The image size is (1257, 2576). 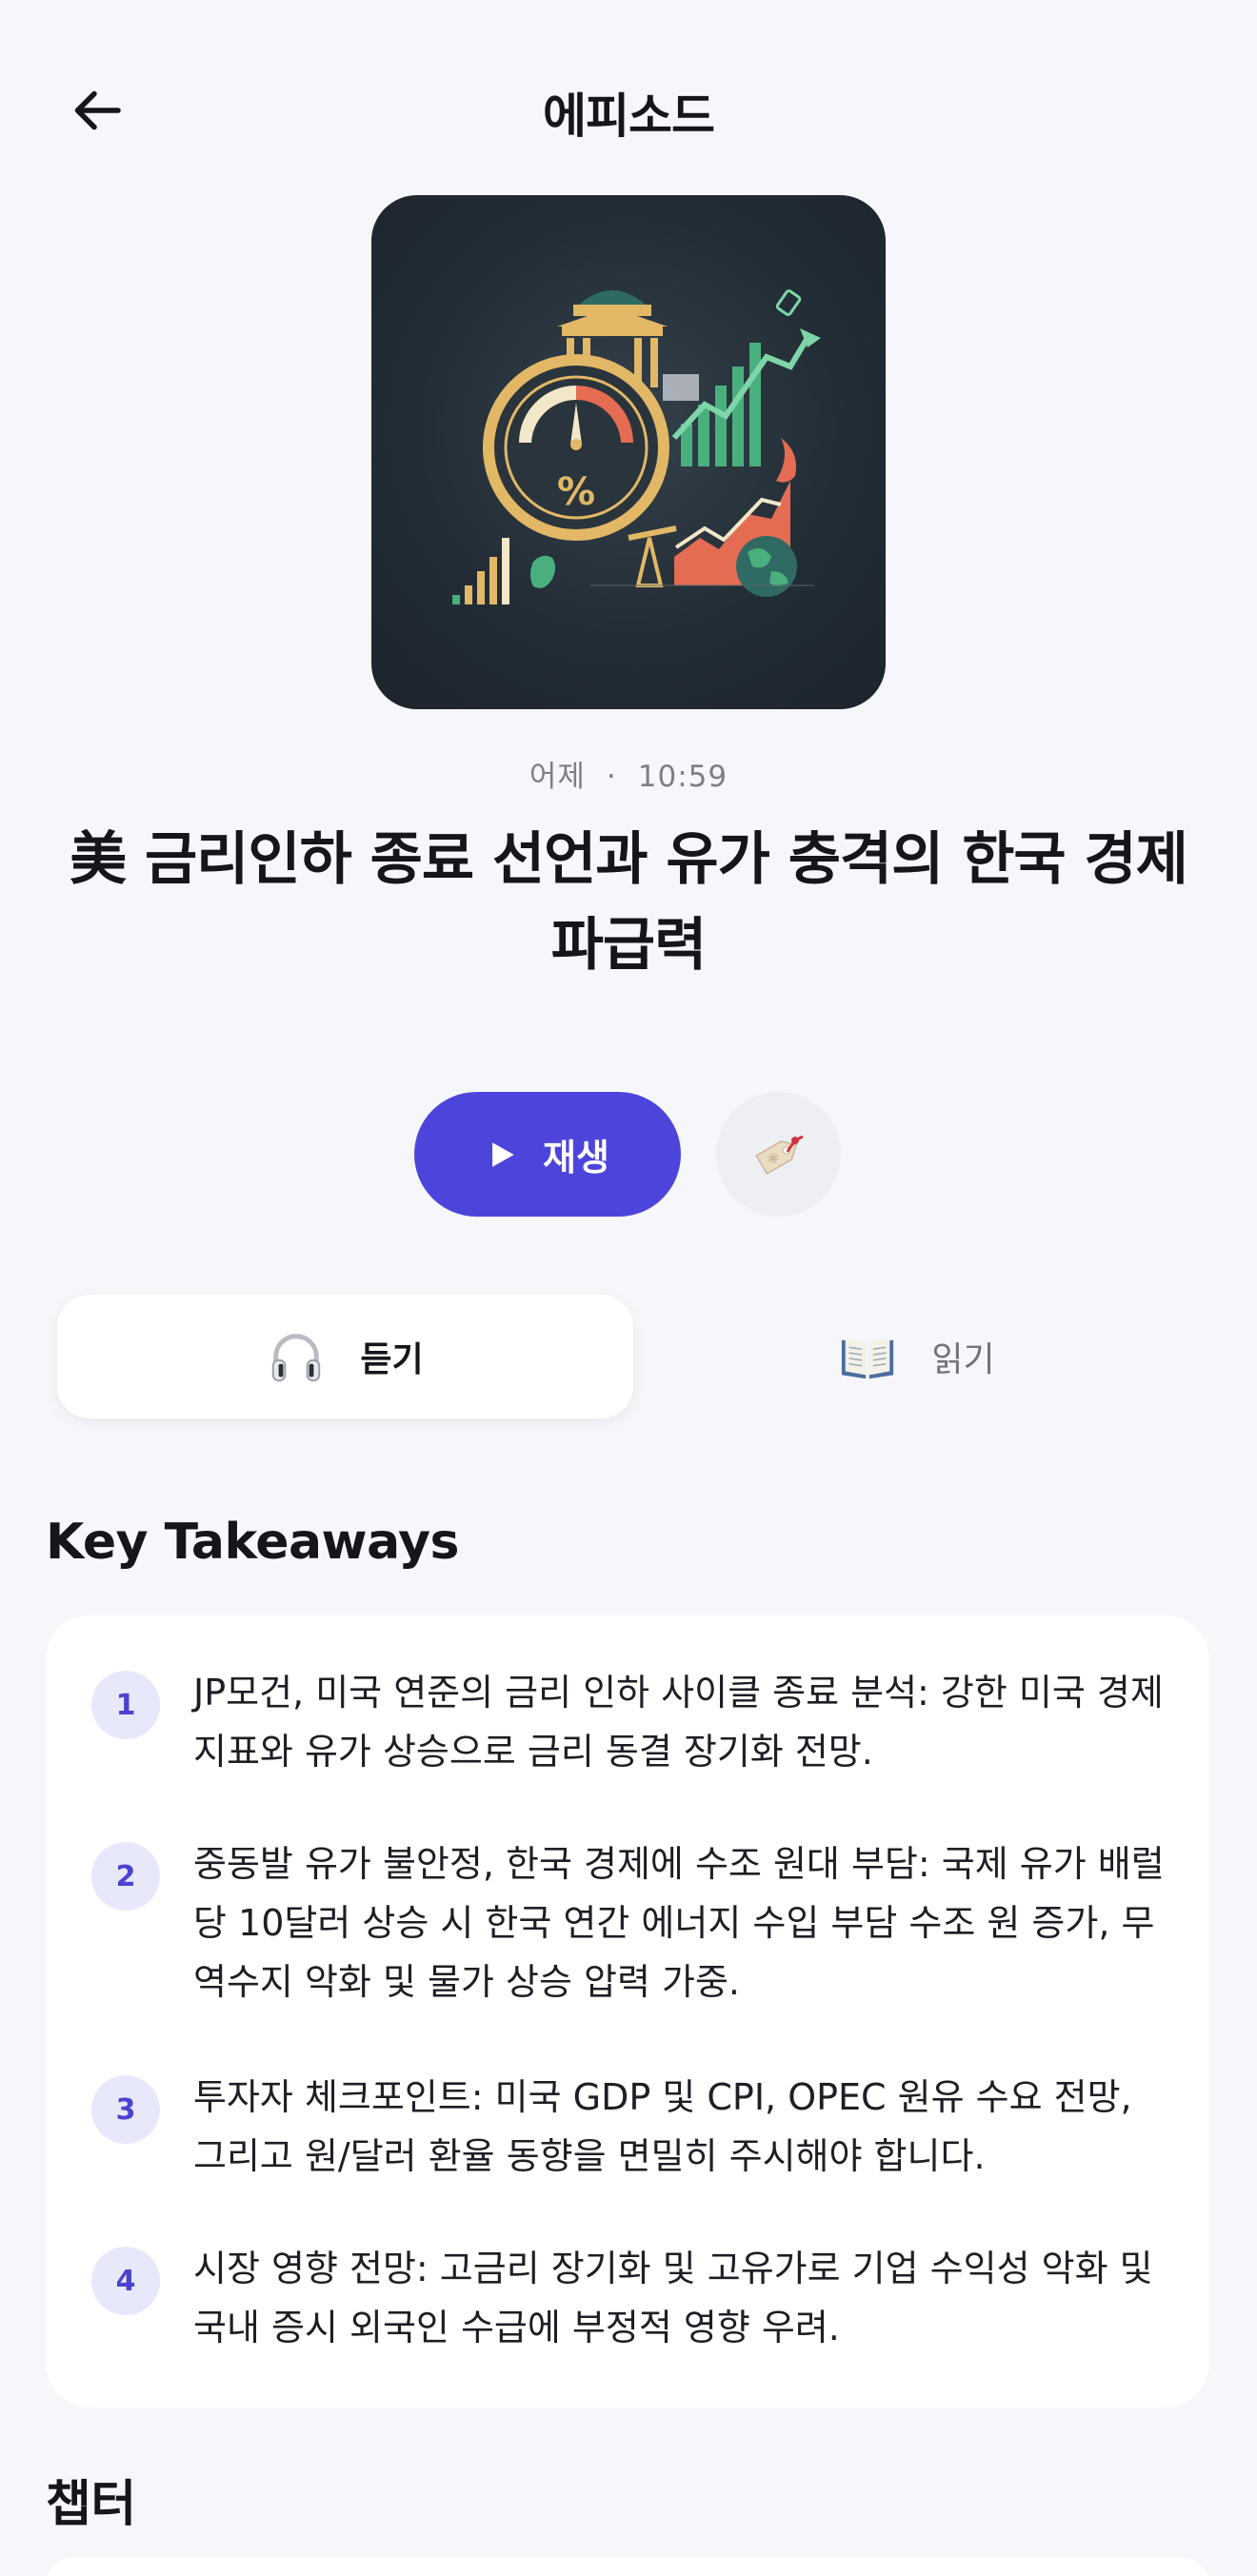 What do you see at coordinates (125, 1877) in the screenshot?
I see `takeaway-number-badge: 2` at bounding box center [125, 1877].